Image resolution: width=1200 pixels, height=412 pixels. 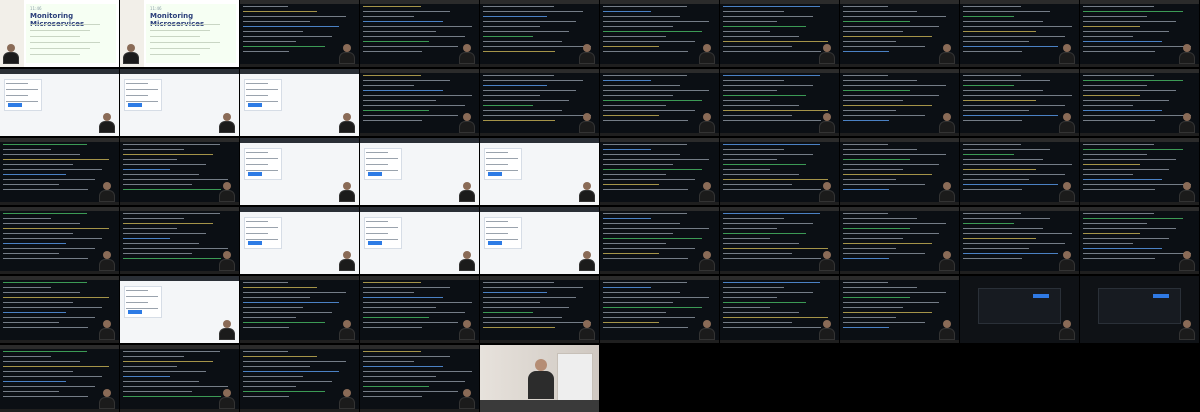 I want to click on browser-toolbar, so click(x=299, y=71).